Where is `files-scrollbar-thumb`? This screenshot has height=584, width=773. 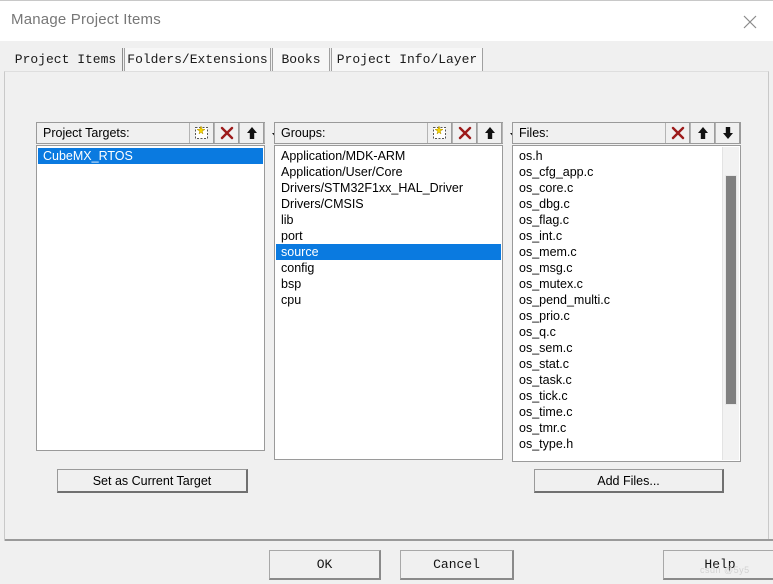 files-scrollbar-thumb is located at coordinates (731, 290).